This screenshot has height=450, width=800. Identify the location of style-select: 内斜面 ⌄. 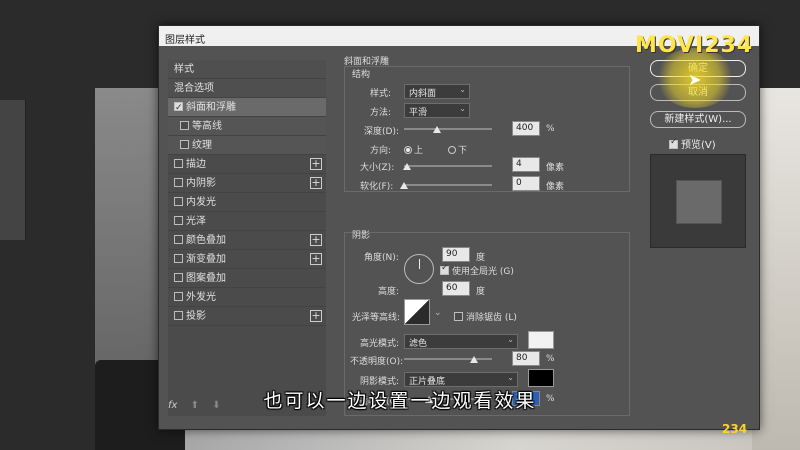
(437, 91).